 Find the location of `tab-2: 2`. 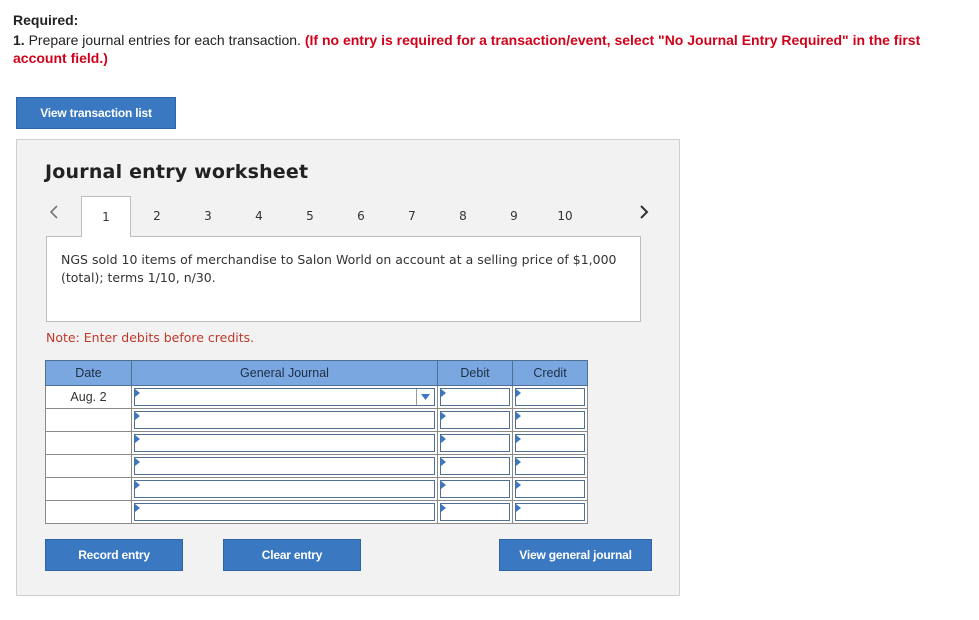

tab-2: 2 is located at coordinates (157, 216).